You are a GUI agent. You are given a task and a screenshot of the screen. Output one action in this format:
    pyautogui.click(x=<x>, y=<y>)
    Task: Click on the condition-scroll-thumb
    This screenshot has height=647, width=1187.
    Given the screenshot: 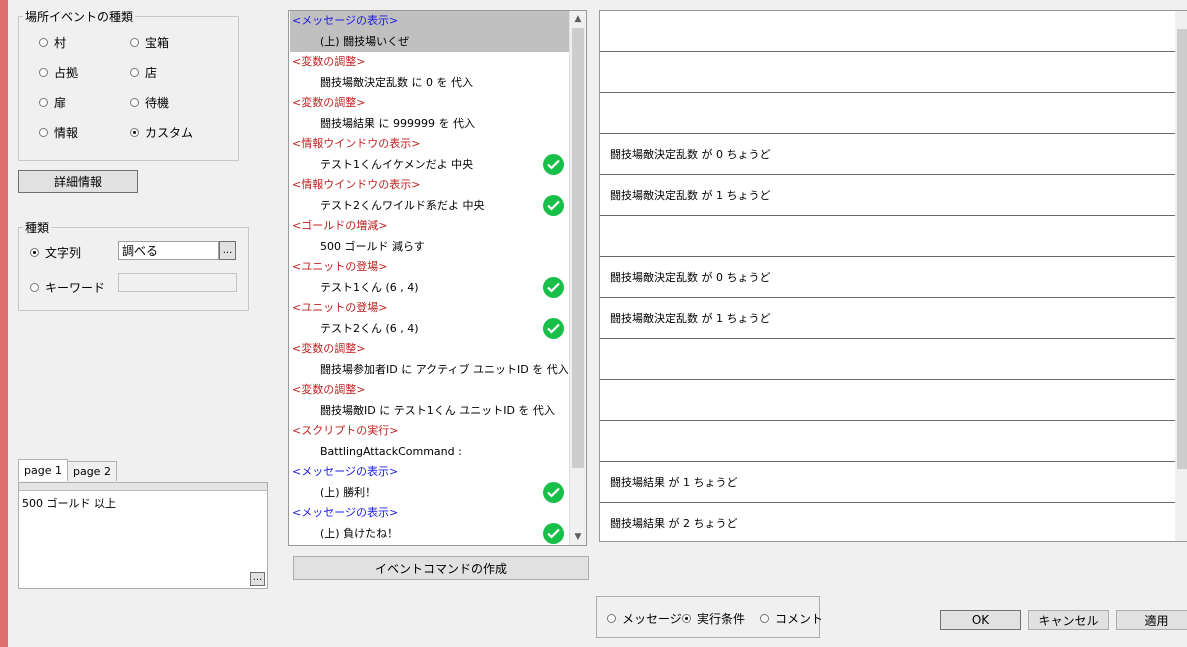 What is the action you would take?
    pyautogui.click(x=1182, y=249)
    